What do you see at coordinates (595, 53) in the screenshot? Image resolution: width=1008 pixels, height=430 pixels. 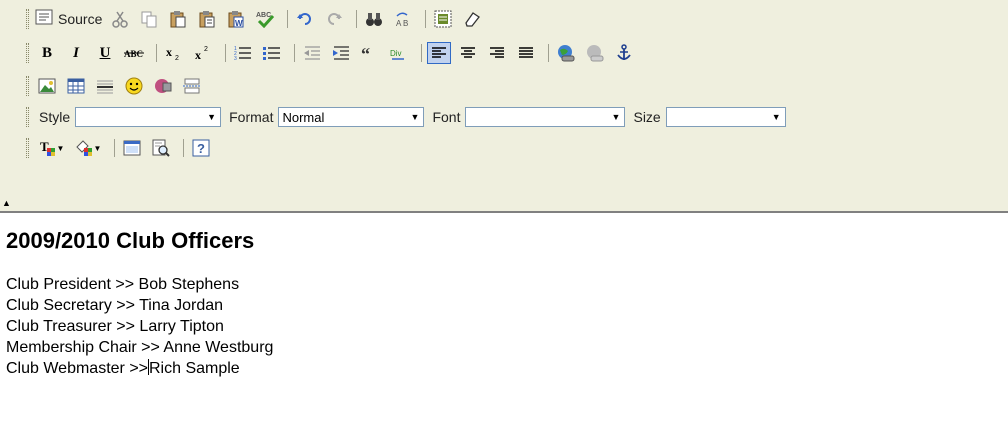 I see `unlink-button` at bounding box center [595, 53].